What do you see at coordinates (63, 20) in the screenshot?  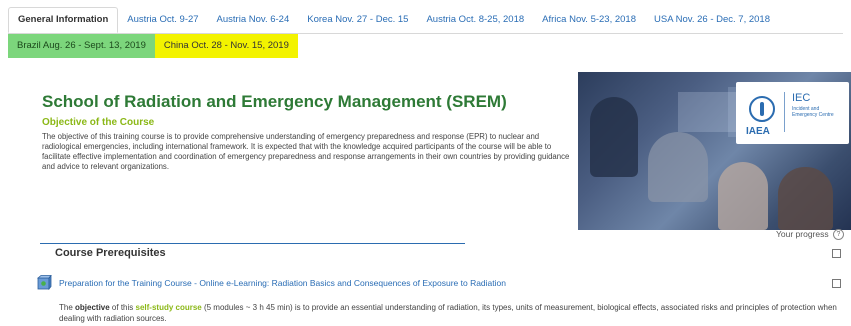 I see `tab-general-information: General Information` at bounding box center [63, 20].